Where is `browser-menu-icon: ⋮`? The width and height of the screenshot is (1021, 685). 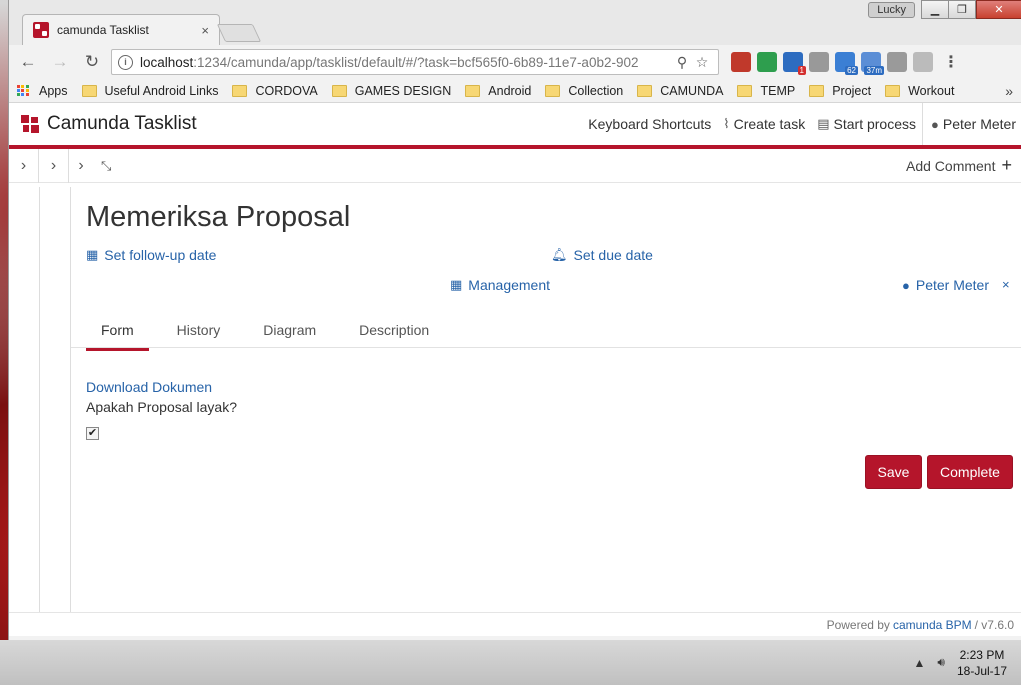 browser-menu-icon: ⋮ is located at coordinates (951, 62).